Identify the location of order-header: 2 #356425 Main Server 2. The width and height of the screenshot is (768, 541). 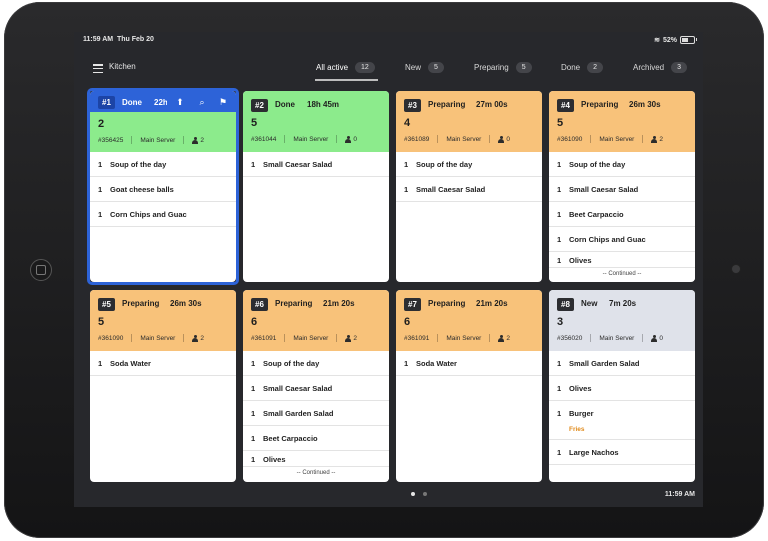
(163, 132).